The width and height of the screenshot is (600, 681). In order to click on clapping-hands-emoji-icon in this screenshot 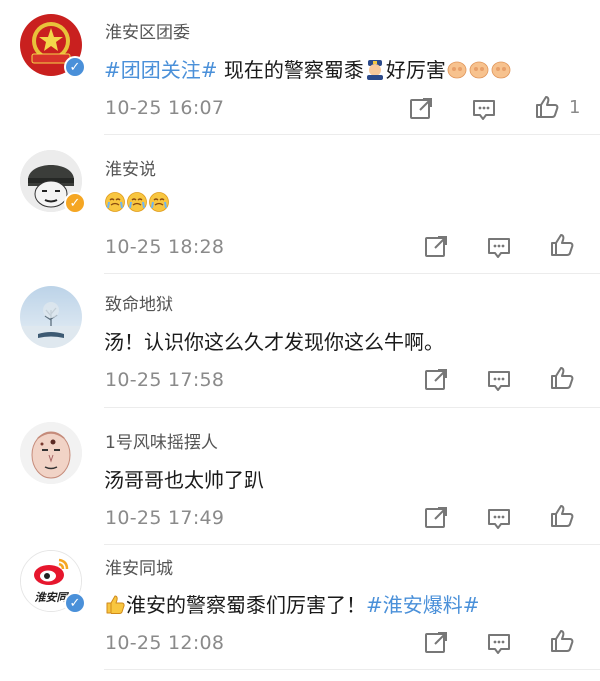, I will do `click(479, 71)`.